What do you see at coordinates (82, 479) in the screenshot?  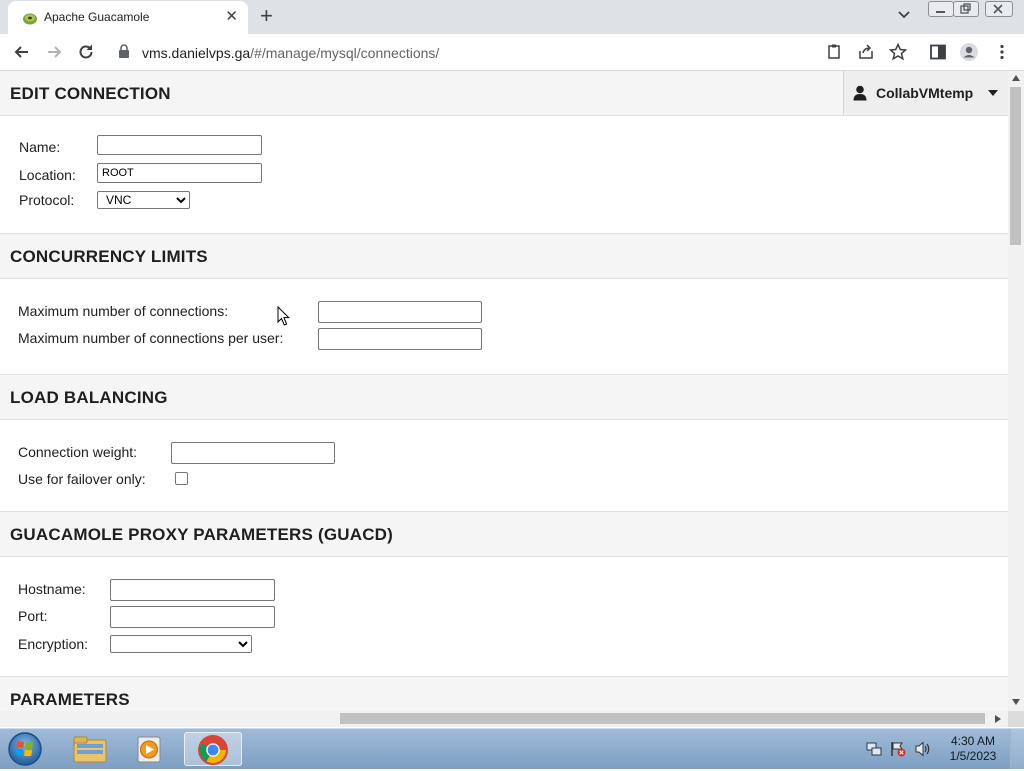 I see `failover-only-label: Use for failover only:` at bounding box center [82, 479].